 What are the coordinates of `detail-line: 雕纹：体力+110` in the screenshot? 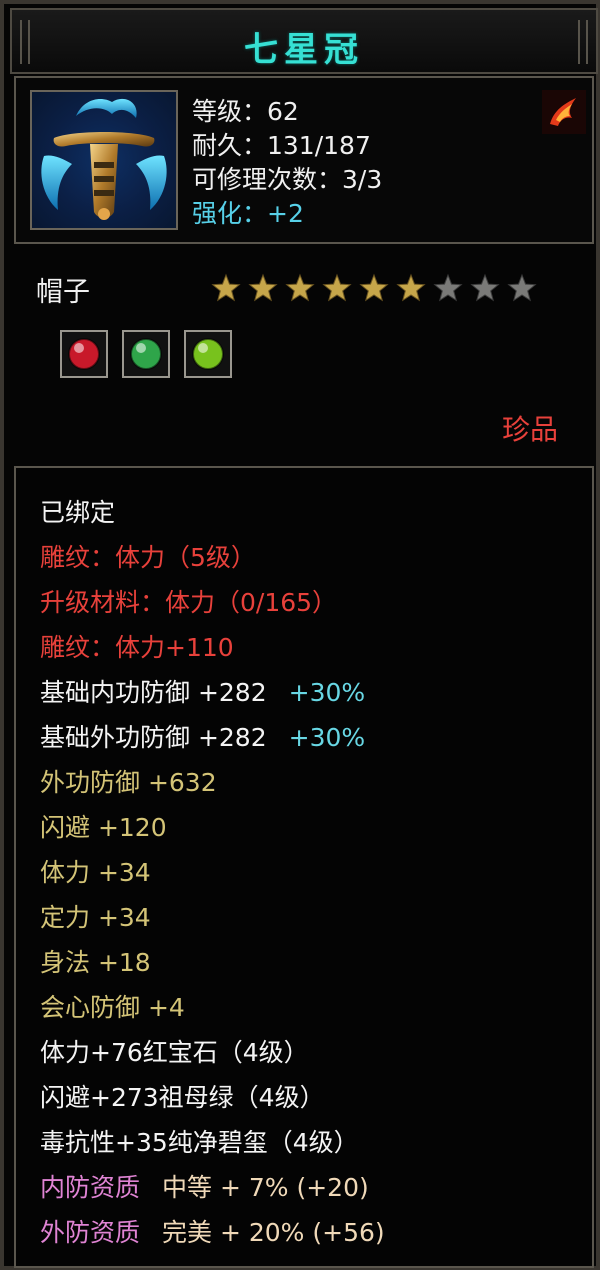 It's located at (137, 648).